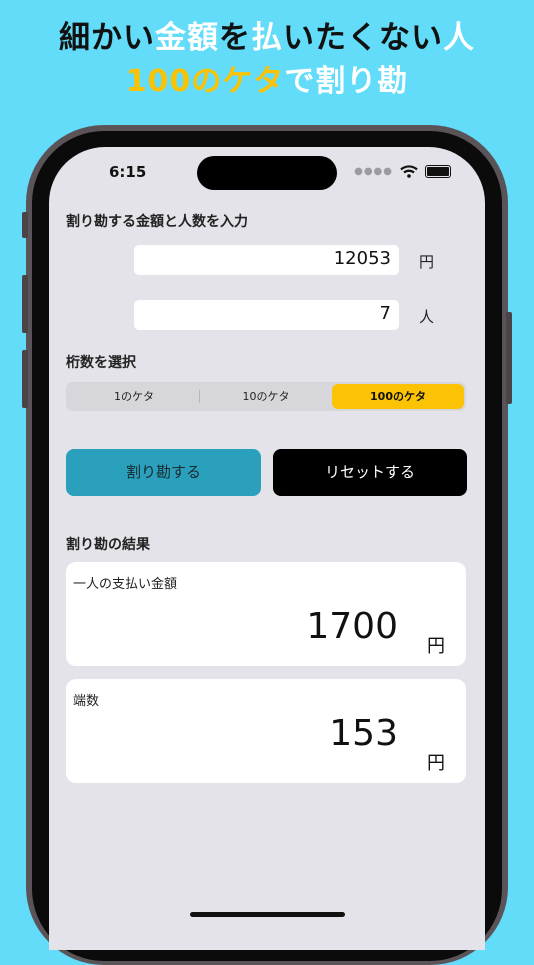 Image resolution: width=534 pixels, height=965 pixels. I want to click on headline-segment: 人, so click(459, 38).